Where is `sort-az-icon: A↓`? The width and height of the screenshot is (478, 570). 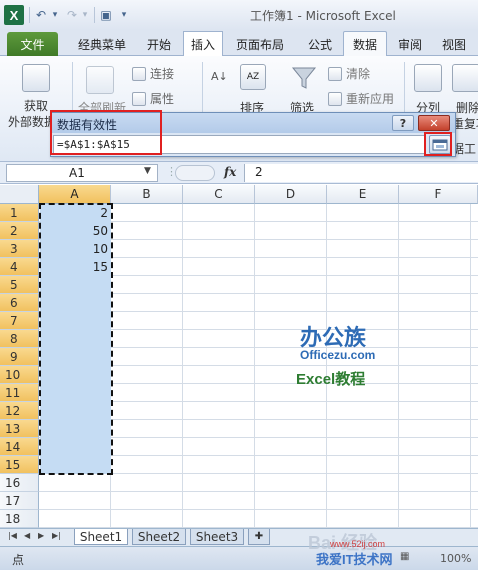 sort-az-icon: A↓ is located at coordinates (219, 76).